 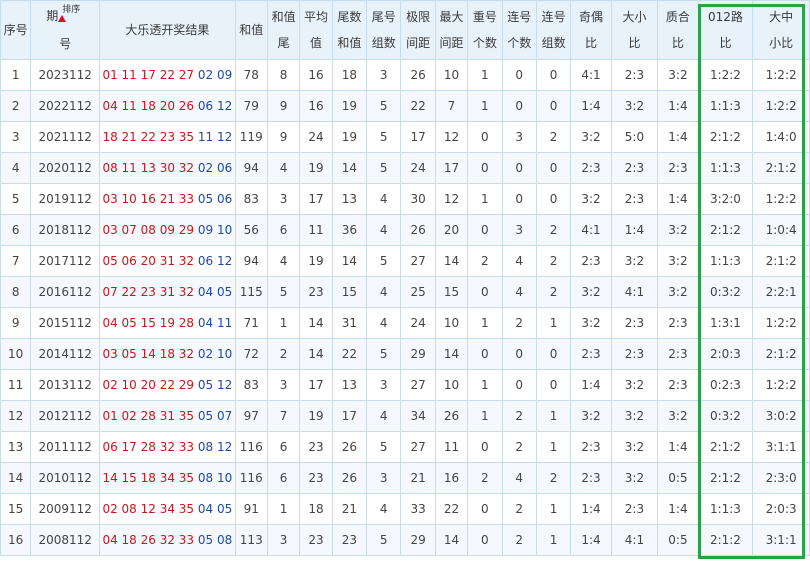 I want to click on cell-issue: 2022112, so click(x=65, y=106).